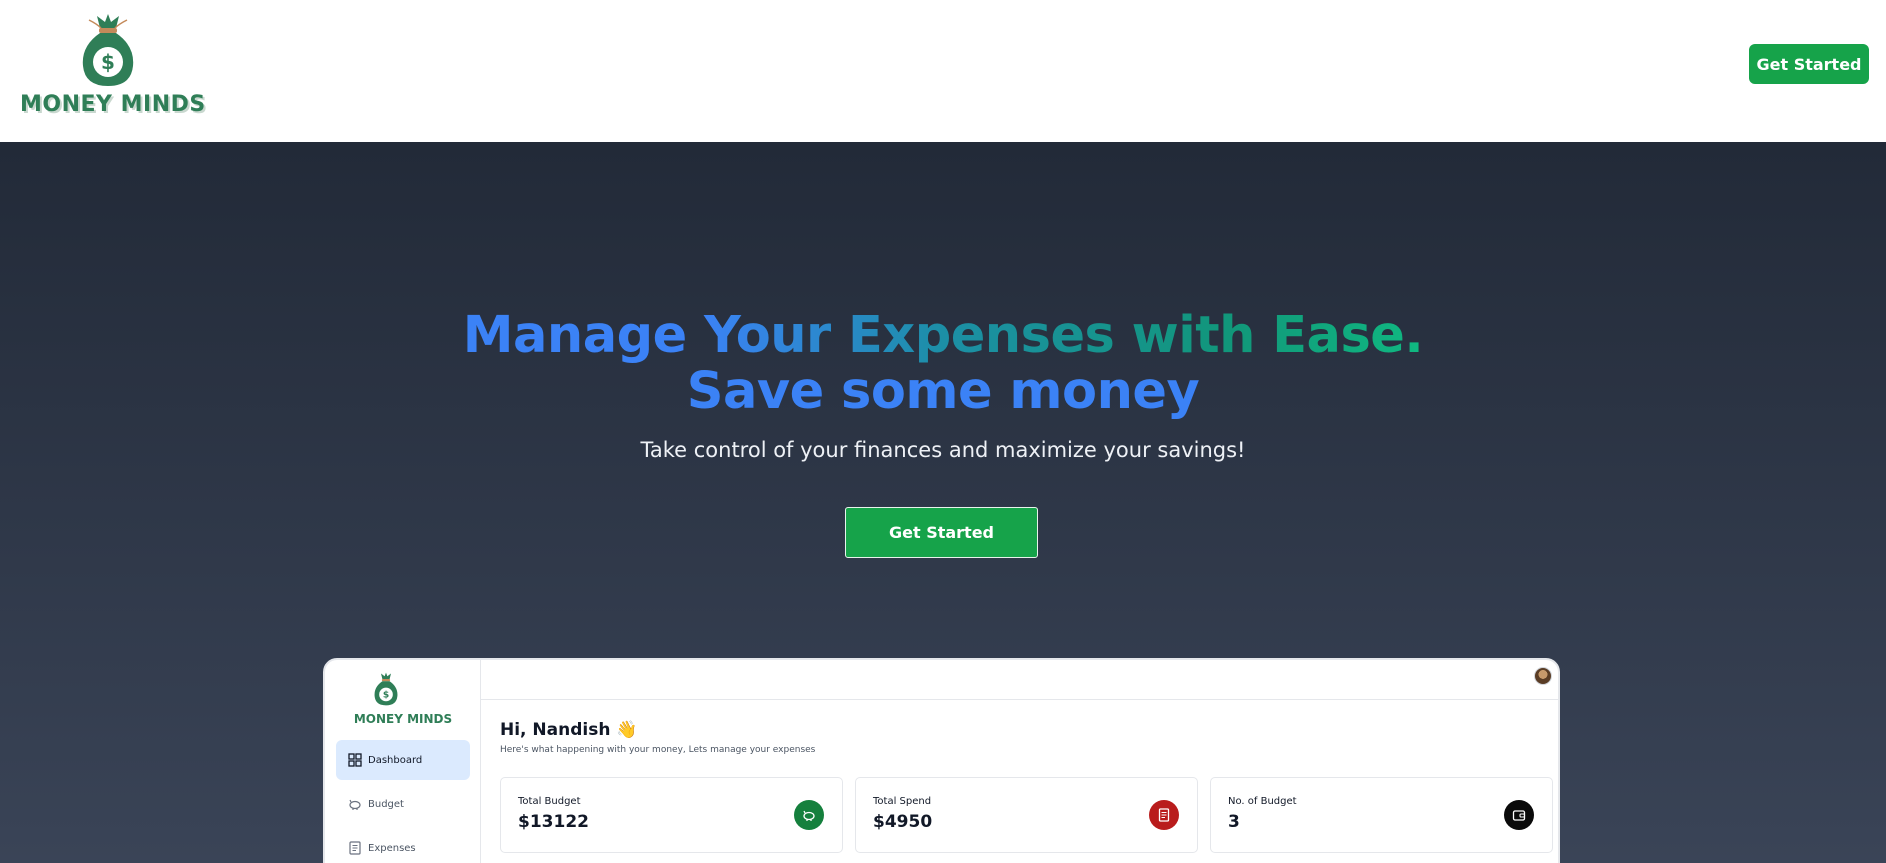  I want to click on preview-brand-name: MONEY MINDS, so click(403, 719).